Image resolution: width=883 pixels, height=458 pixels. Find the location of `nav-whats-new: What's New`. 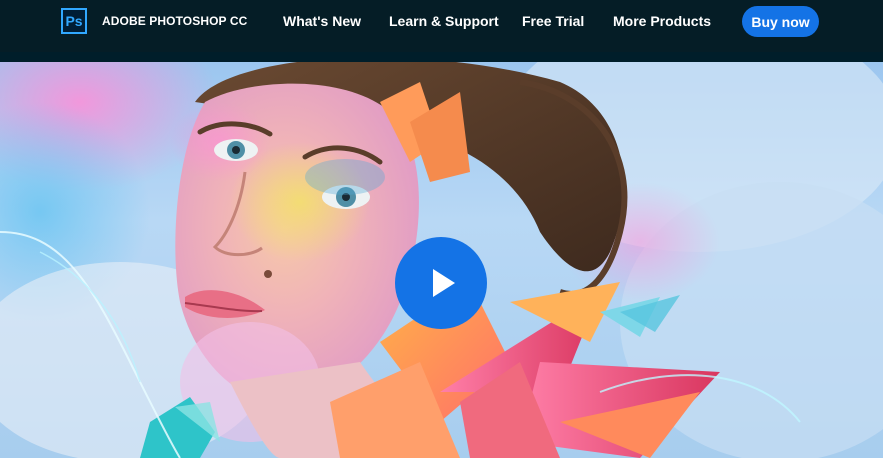

nav-whats-new: What's New is located at coordinates (322, 21).